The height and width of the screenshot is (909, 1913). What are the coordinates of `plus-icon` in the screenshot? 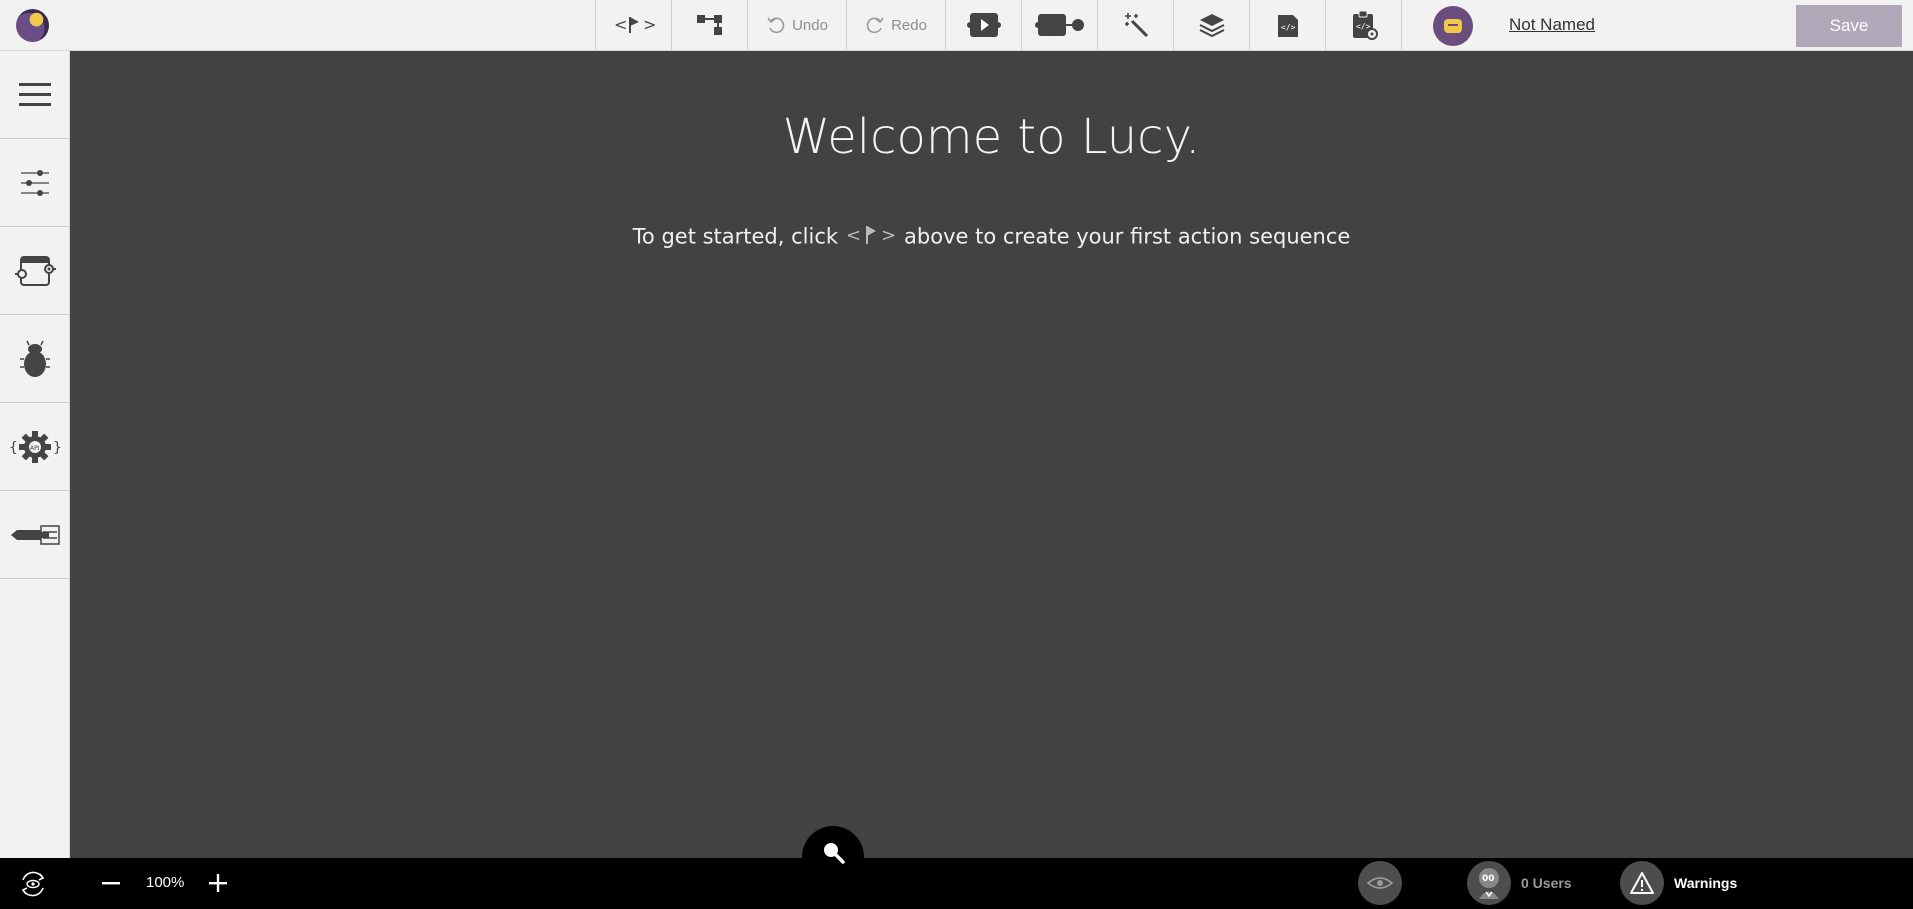 It's located at (218, 883).